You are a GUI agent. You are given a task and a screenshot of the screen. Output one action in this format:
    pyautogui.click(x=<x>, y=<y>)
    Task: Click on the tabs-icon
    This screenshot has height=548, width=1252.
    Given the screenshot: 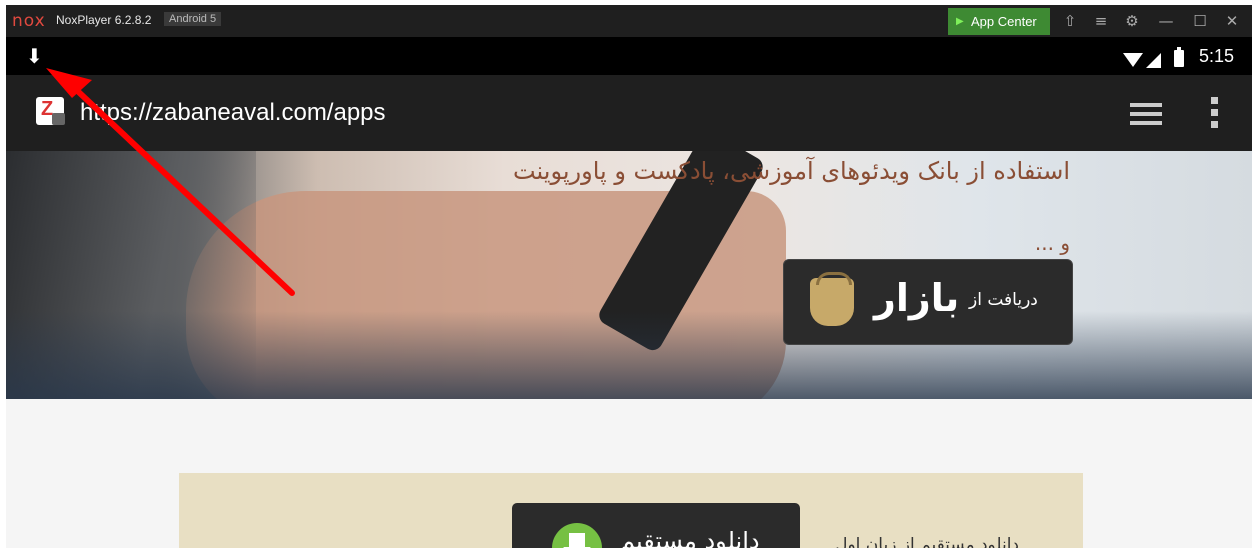 What is the action you would take?
    pyautogui.click(x=1146, y=114)
    